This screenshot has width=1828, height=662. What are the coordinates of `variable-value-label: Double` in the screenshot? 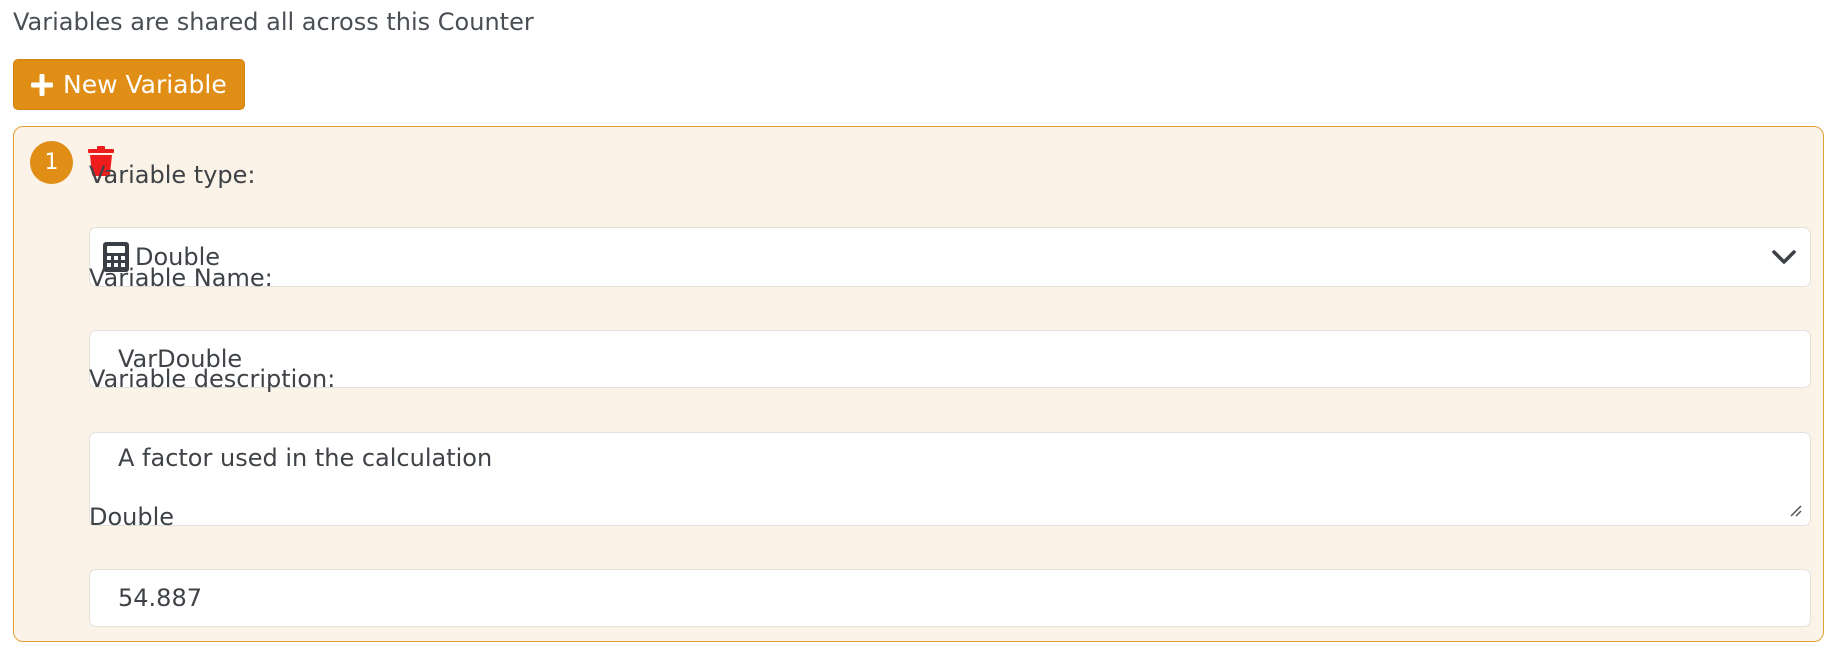 It's located at (132, 517).